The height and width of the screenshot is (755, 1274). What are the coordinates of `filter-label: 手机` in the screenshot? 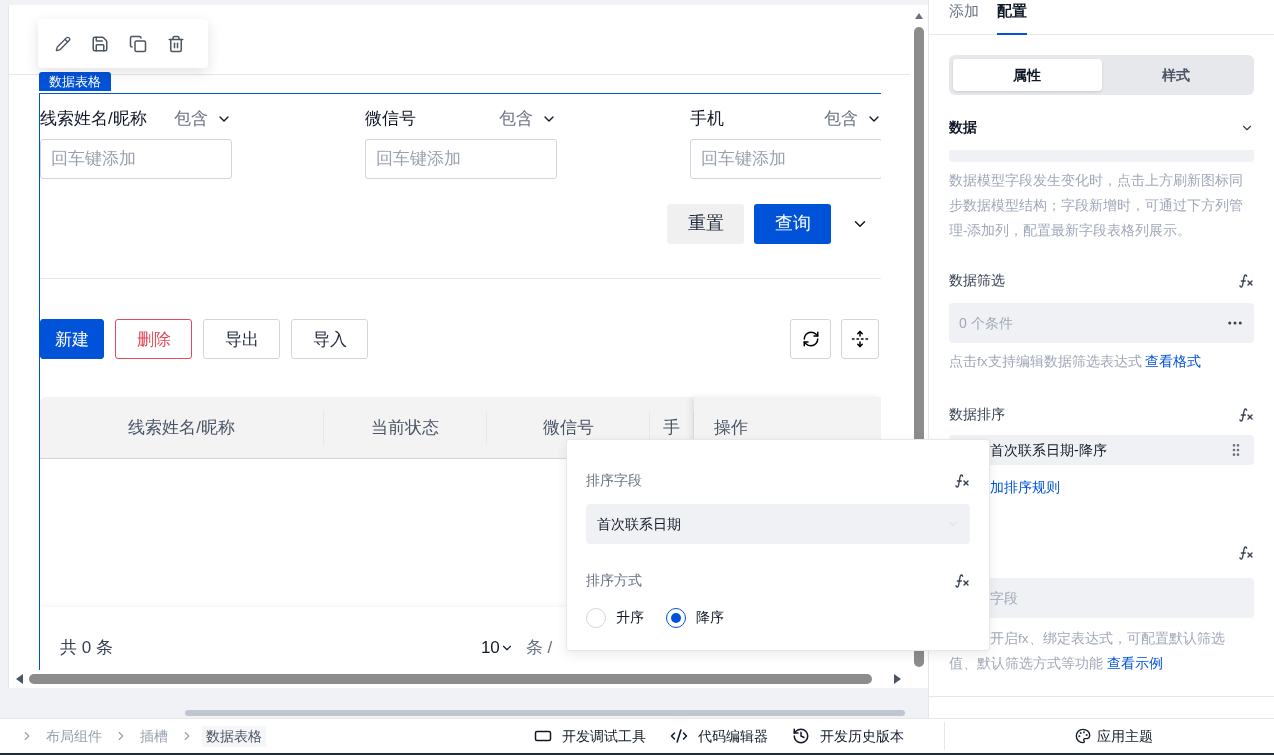 It's located at (707, 119).